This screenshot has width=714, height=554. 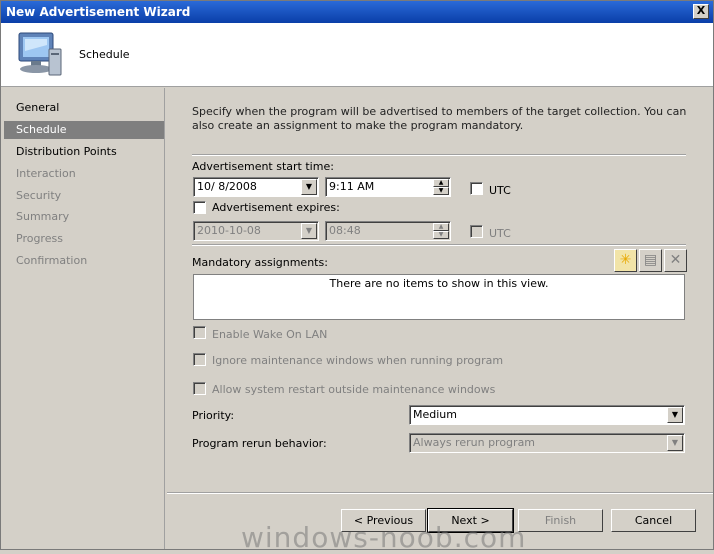 I want to click on allow-restart-checkbox, so click(x=199, y=388).